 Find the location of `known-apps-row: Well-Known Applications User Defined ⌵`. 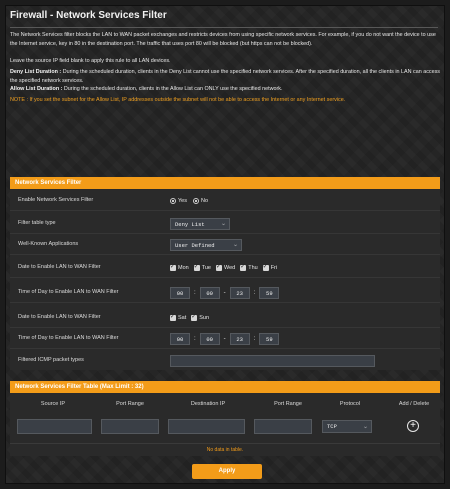

known-apps-row: Well-Known Applications User Defined ⌵ is located at coordinates (225, 245).